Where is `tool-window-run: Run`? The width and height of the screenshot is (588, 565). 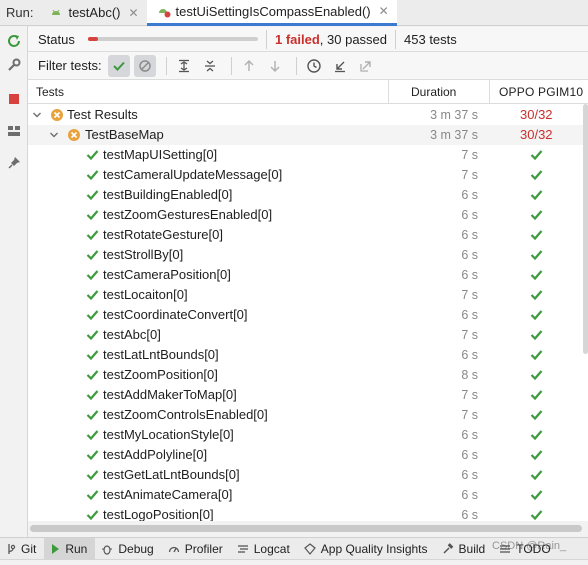
tool-window-run: Run is located at coordinates (70, 548).